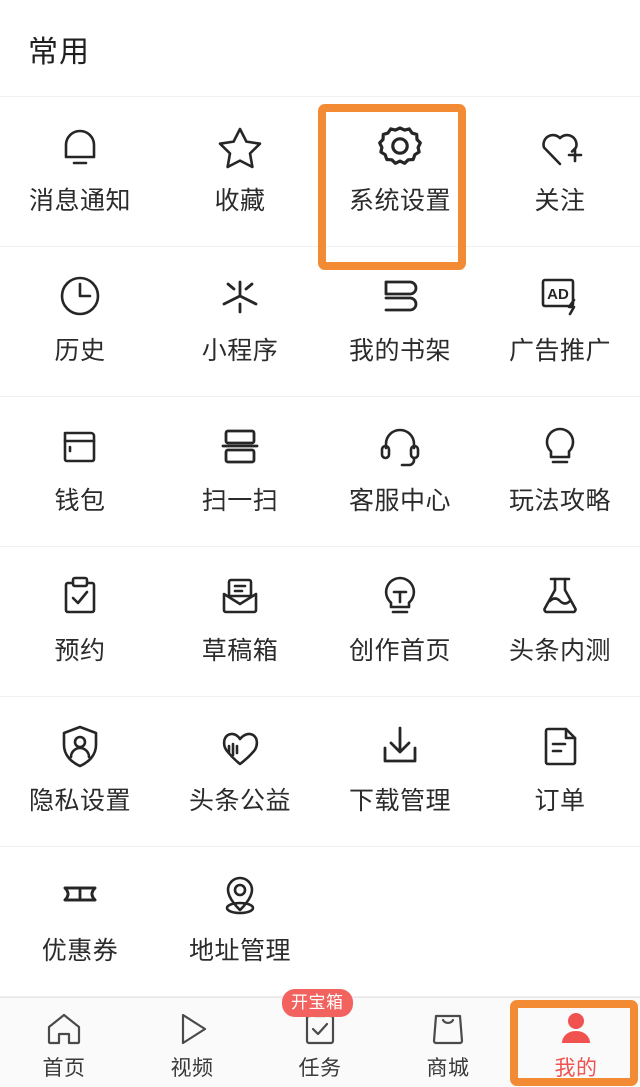  What do you see at coordinates (448, 1068) in the screenshot?
I see `nav-item-label: 商城` at bounding box center [448, 1068].